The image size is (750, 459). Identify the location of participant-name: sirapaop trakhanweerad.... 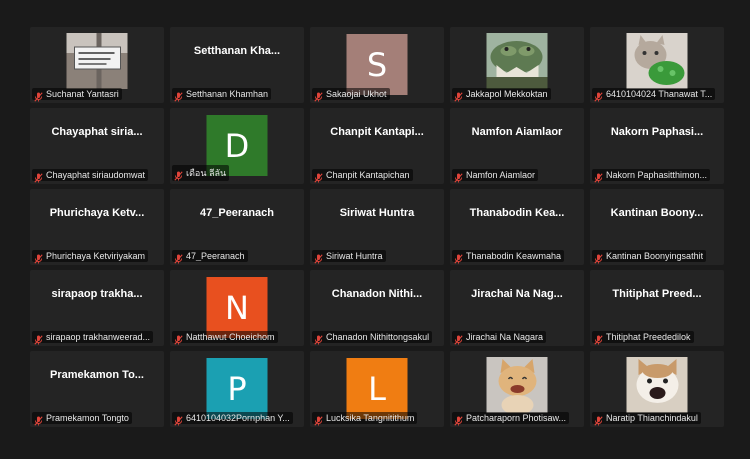
(98, 337).